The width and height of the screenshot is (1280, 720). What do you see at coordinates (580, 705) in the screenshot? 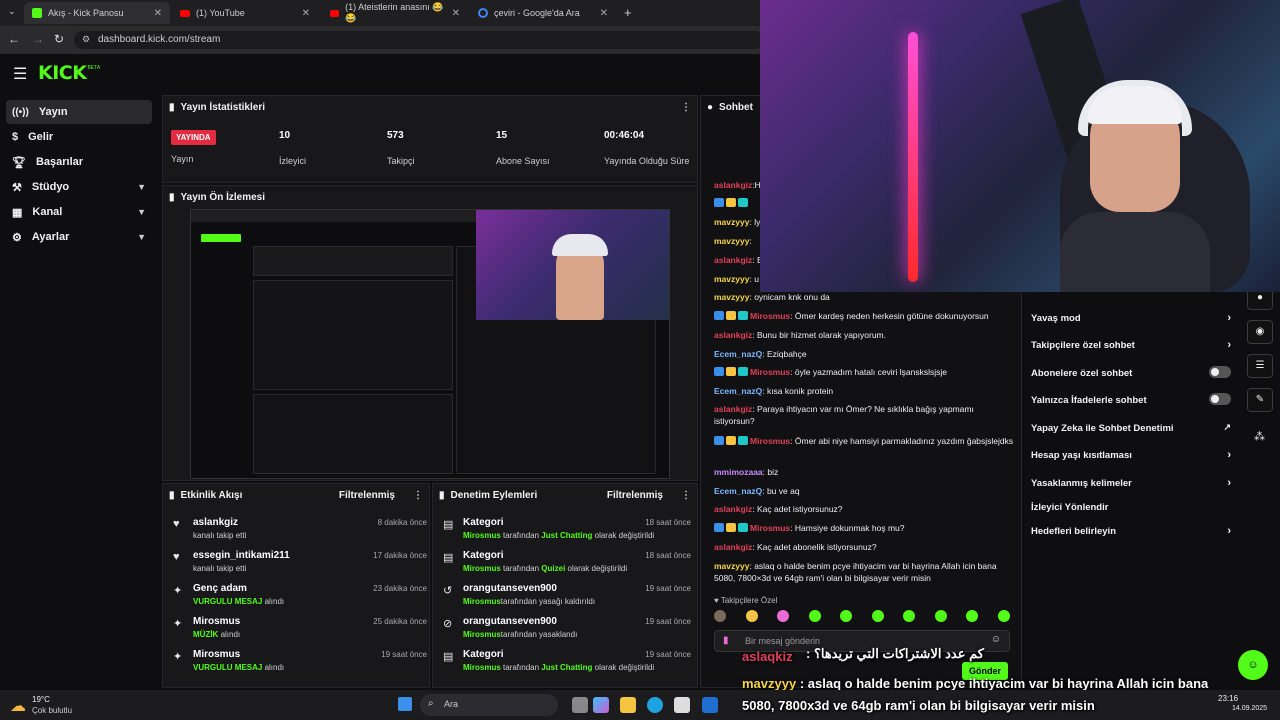
I see `task-view-icon` at bounding box center [580, 705].